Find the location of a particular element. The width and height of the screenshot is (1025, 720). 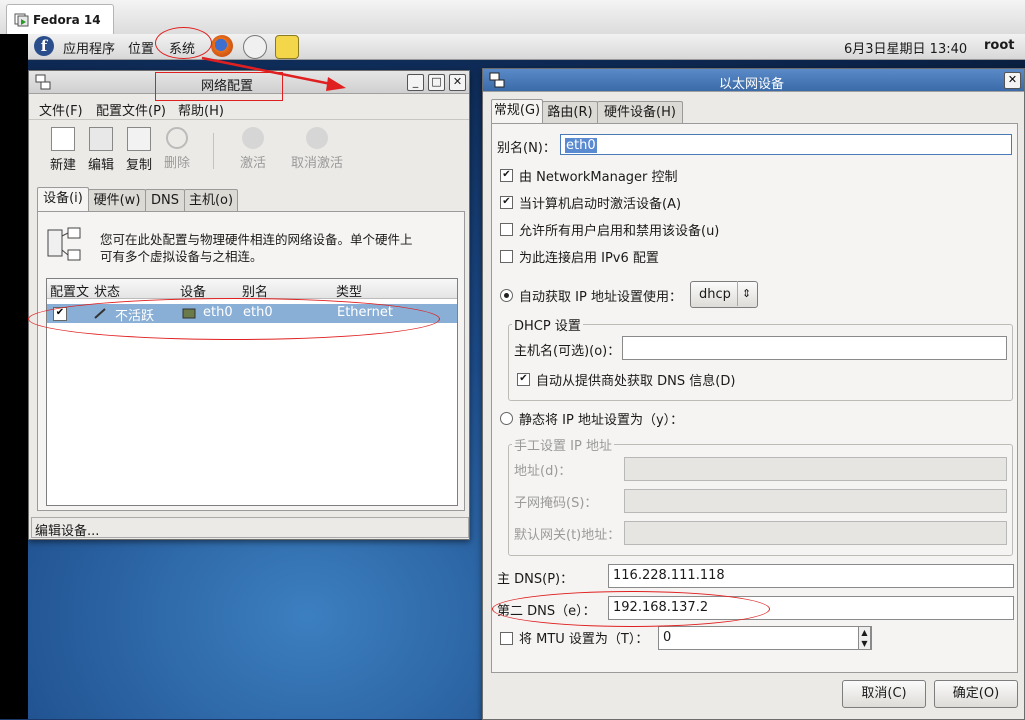

tab-hardware: 硬件(w) is located at coordinates (117, 200).